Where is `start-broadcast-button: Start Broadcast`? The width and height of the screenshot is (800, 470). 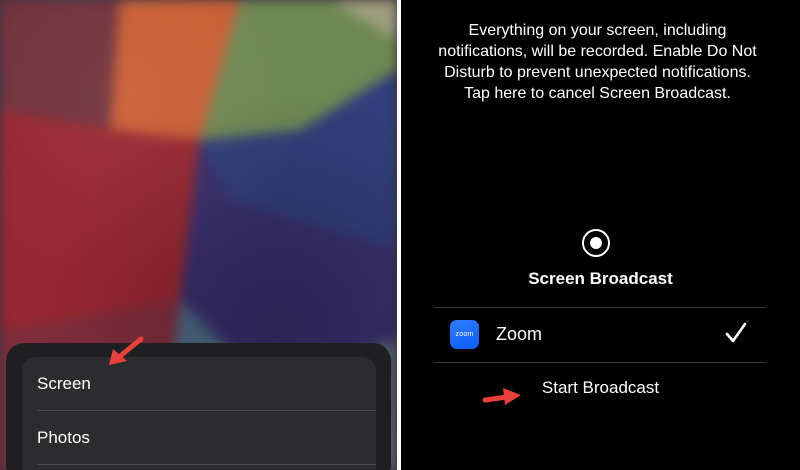 start-broadcast-button: Start Broadcast is located at coordinates (600, 388).